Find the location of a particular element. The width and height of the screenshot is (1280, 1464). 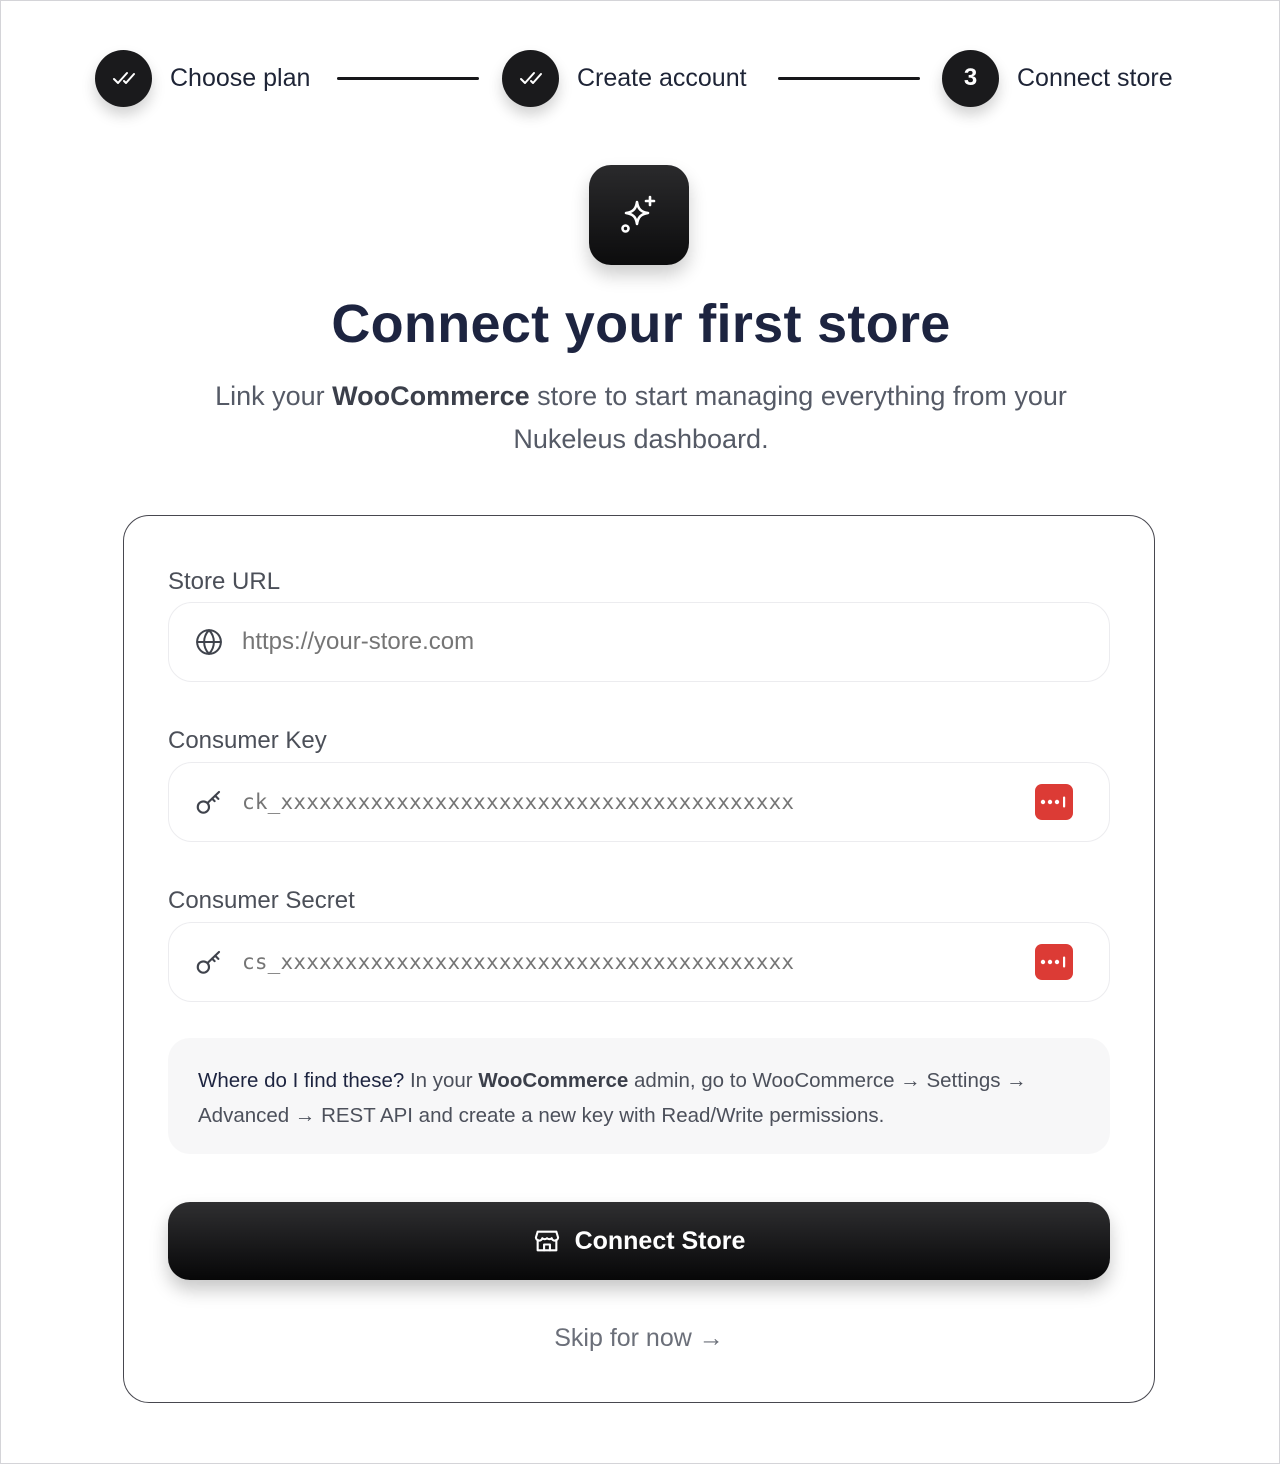

hint-text: In your is located at coordinates (441, 1080).